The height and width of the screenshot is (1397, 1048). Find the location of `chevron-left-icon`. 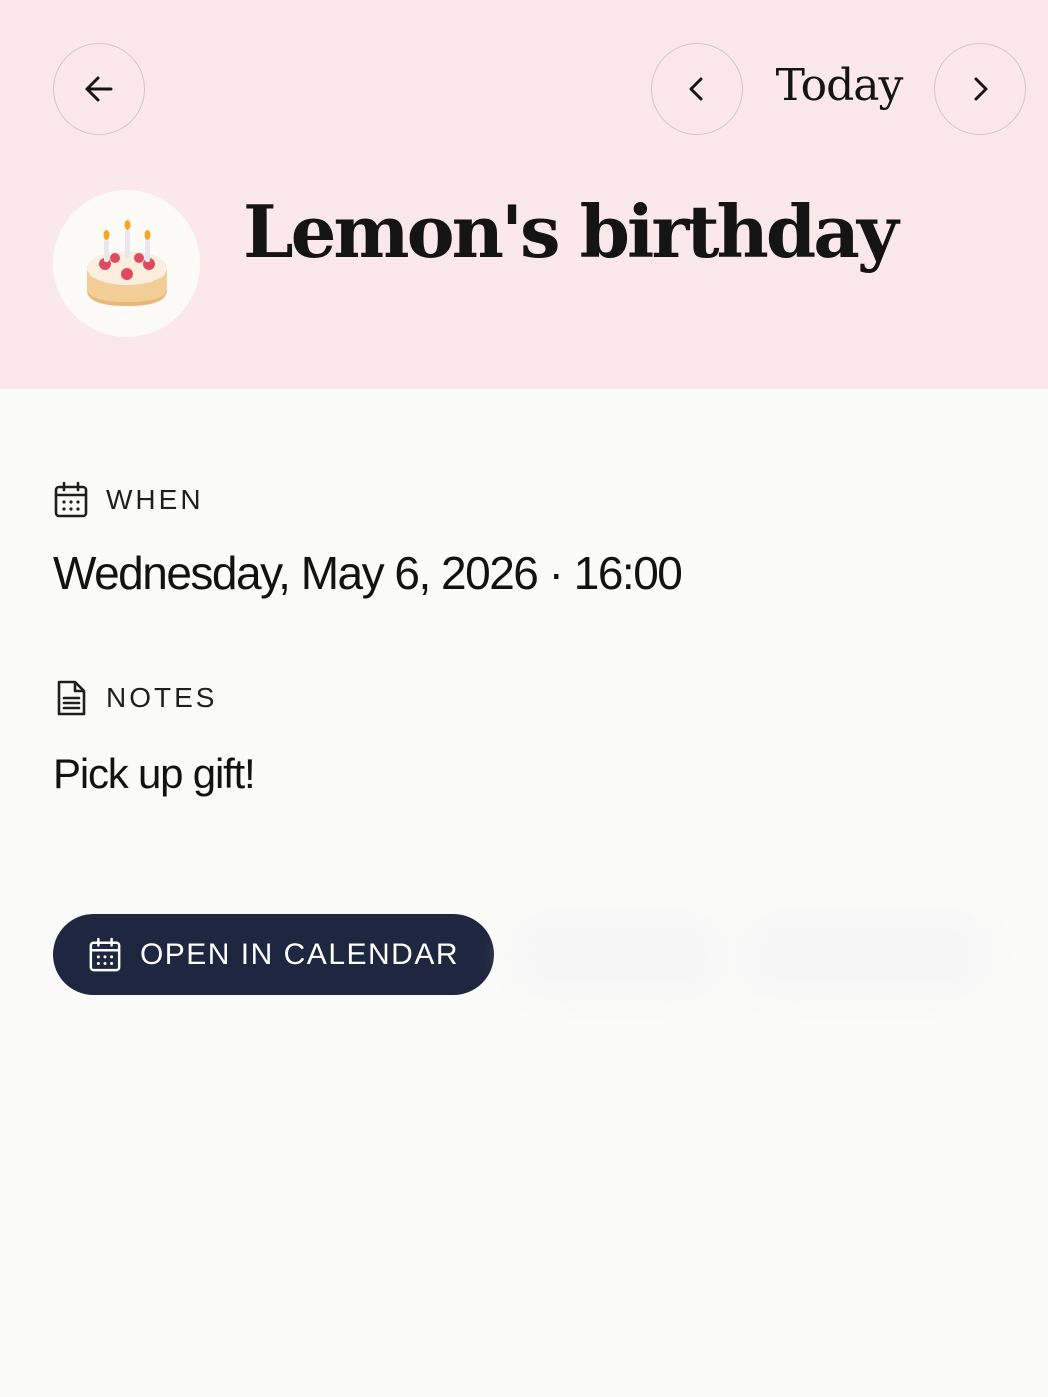

chevron-left-icon is located at coordinates (696, 89).